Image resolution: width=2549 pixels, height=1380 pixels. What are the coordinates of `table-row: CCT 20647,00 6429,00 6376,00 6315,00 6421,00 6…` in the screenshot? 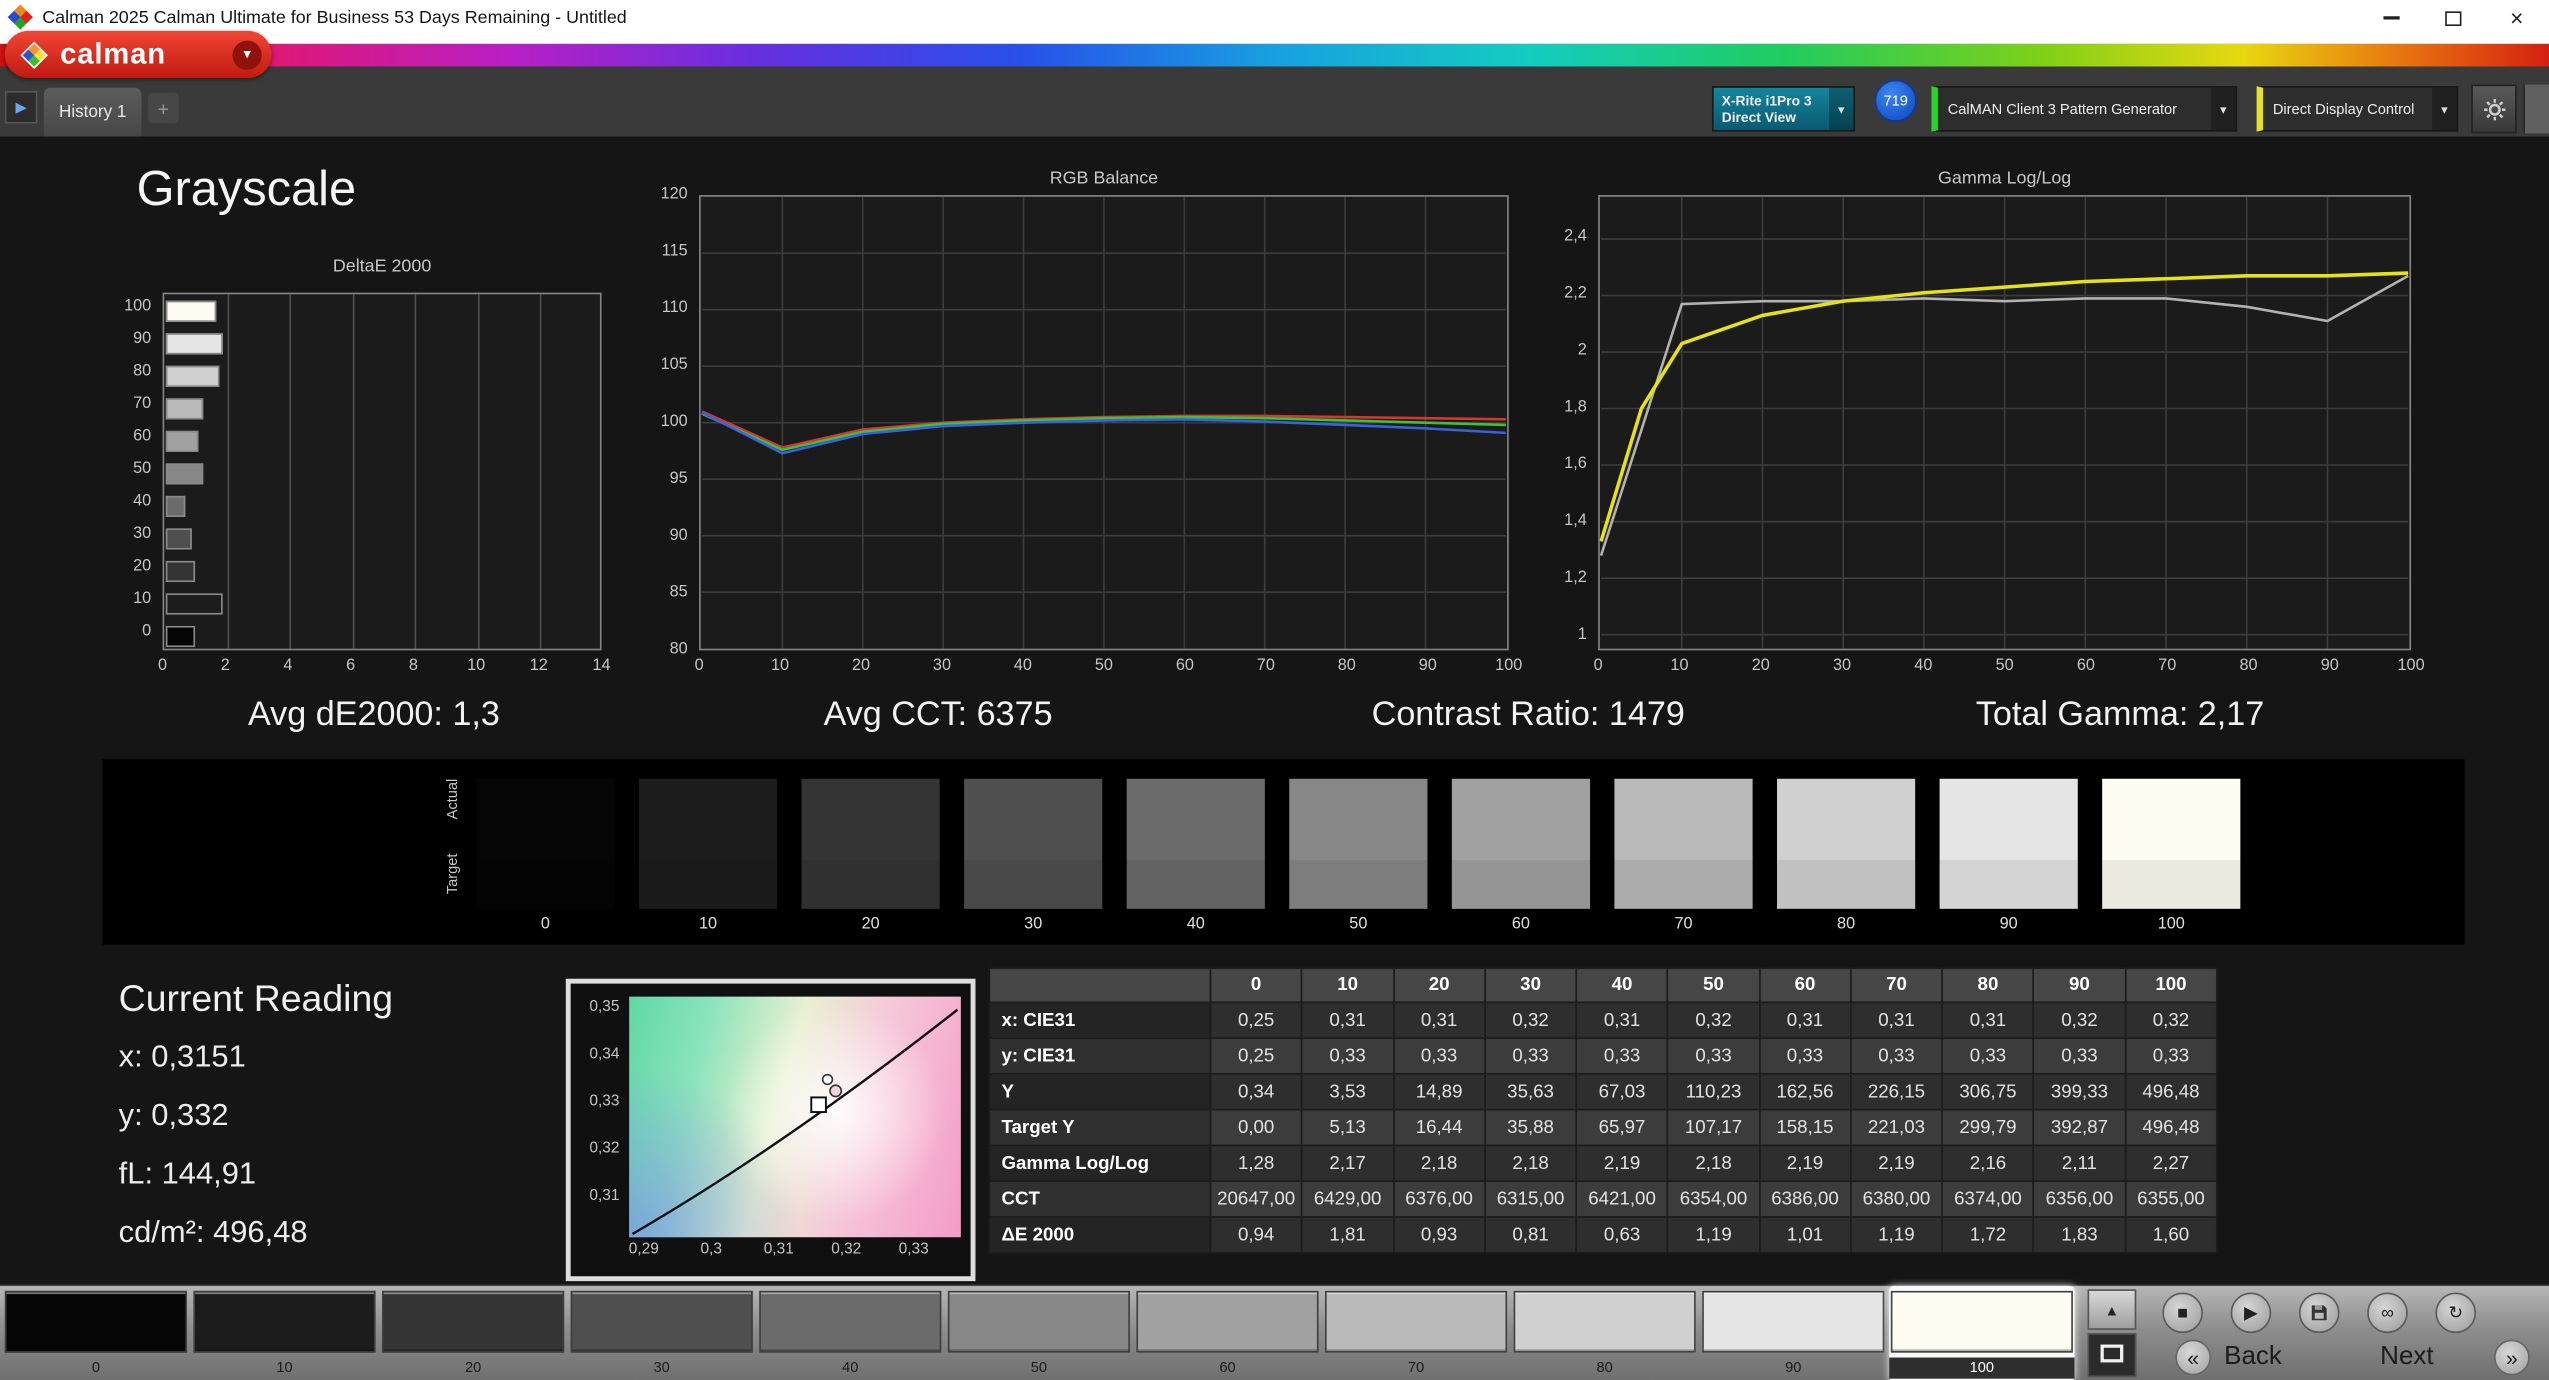 It's located at (1603, 1199).